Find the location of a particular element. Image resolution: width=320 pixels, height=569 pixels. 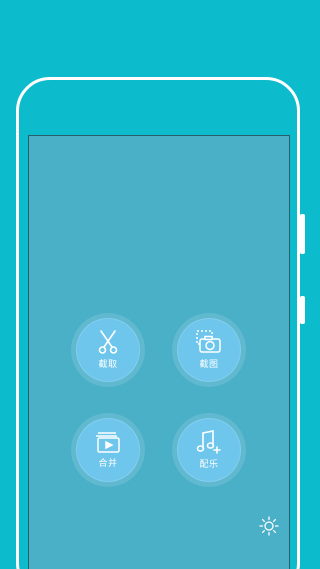

merge-label: 合并 is located at coordinates (108, 464).